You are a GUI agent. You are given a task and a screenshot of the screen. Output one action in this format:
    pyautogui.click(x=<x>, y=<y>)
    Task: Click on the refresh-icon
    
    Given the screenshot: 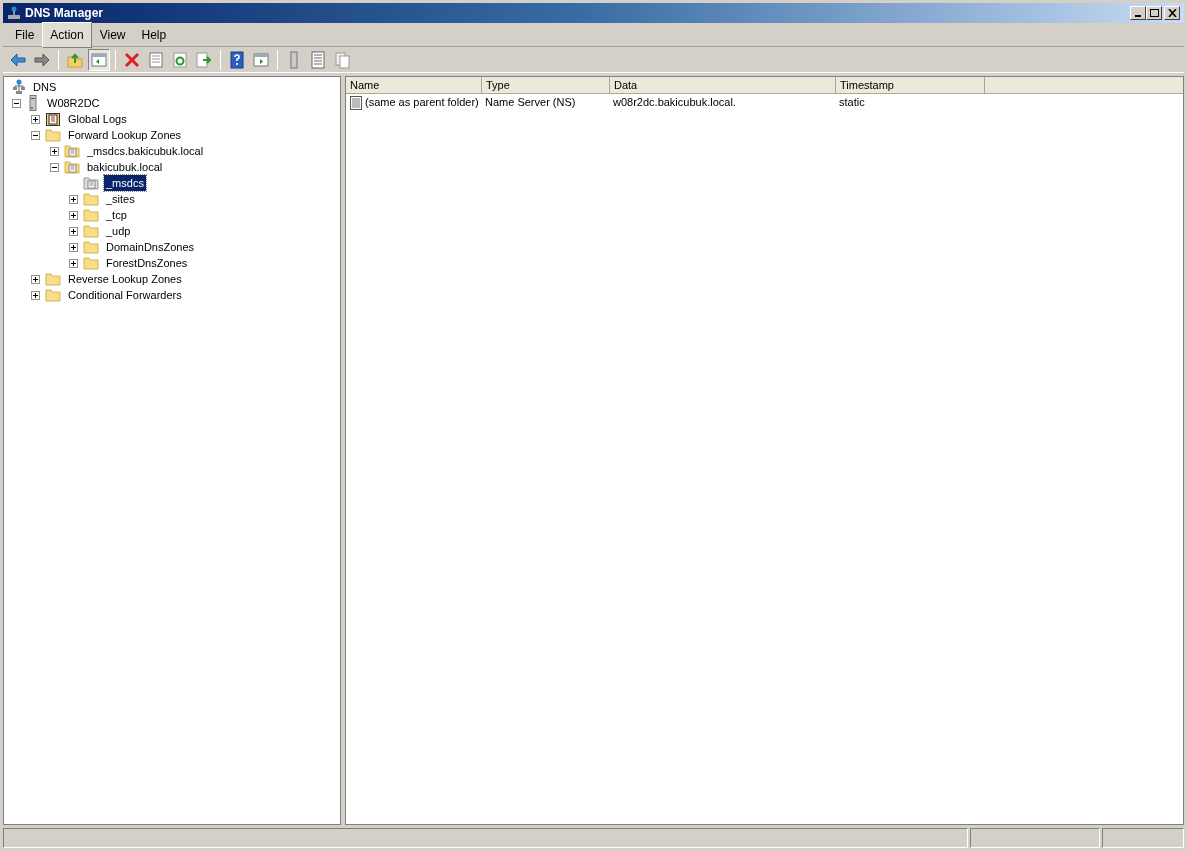 What is the action you would take?
    pyautogui.click(x=180, y=59)
    